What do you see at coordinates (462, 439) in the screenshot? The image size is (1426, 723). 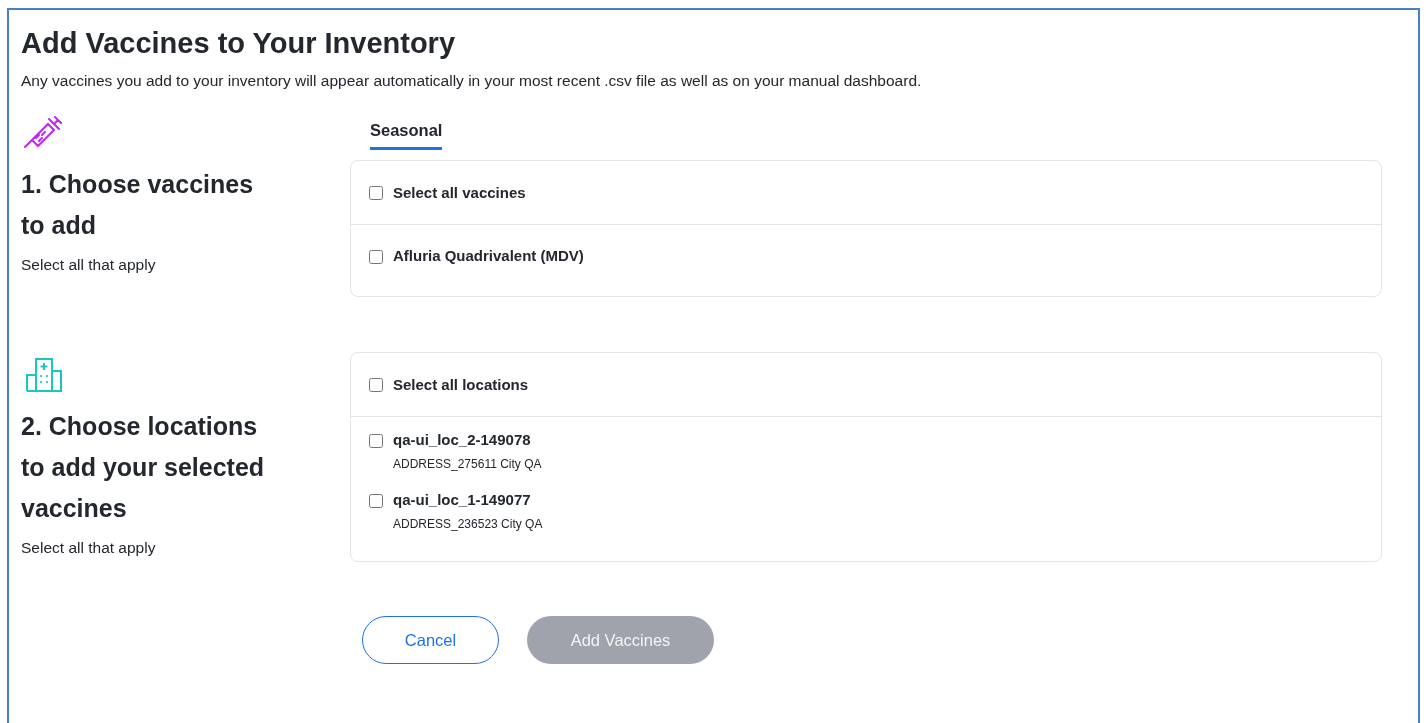 I see `option-label: qa-ui_loc_2-149078` at bounding box center [462, 439].